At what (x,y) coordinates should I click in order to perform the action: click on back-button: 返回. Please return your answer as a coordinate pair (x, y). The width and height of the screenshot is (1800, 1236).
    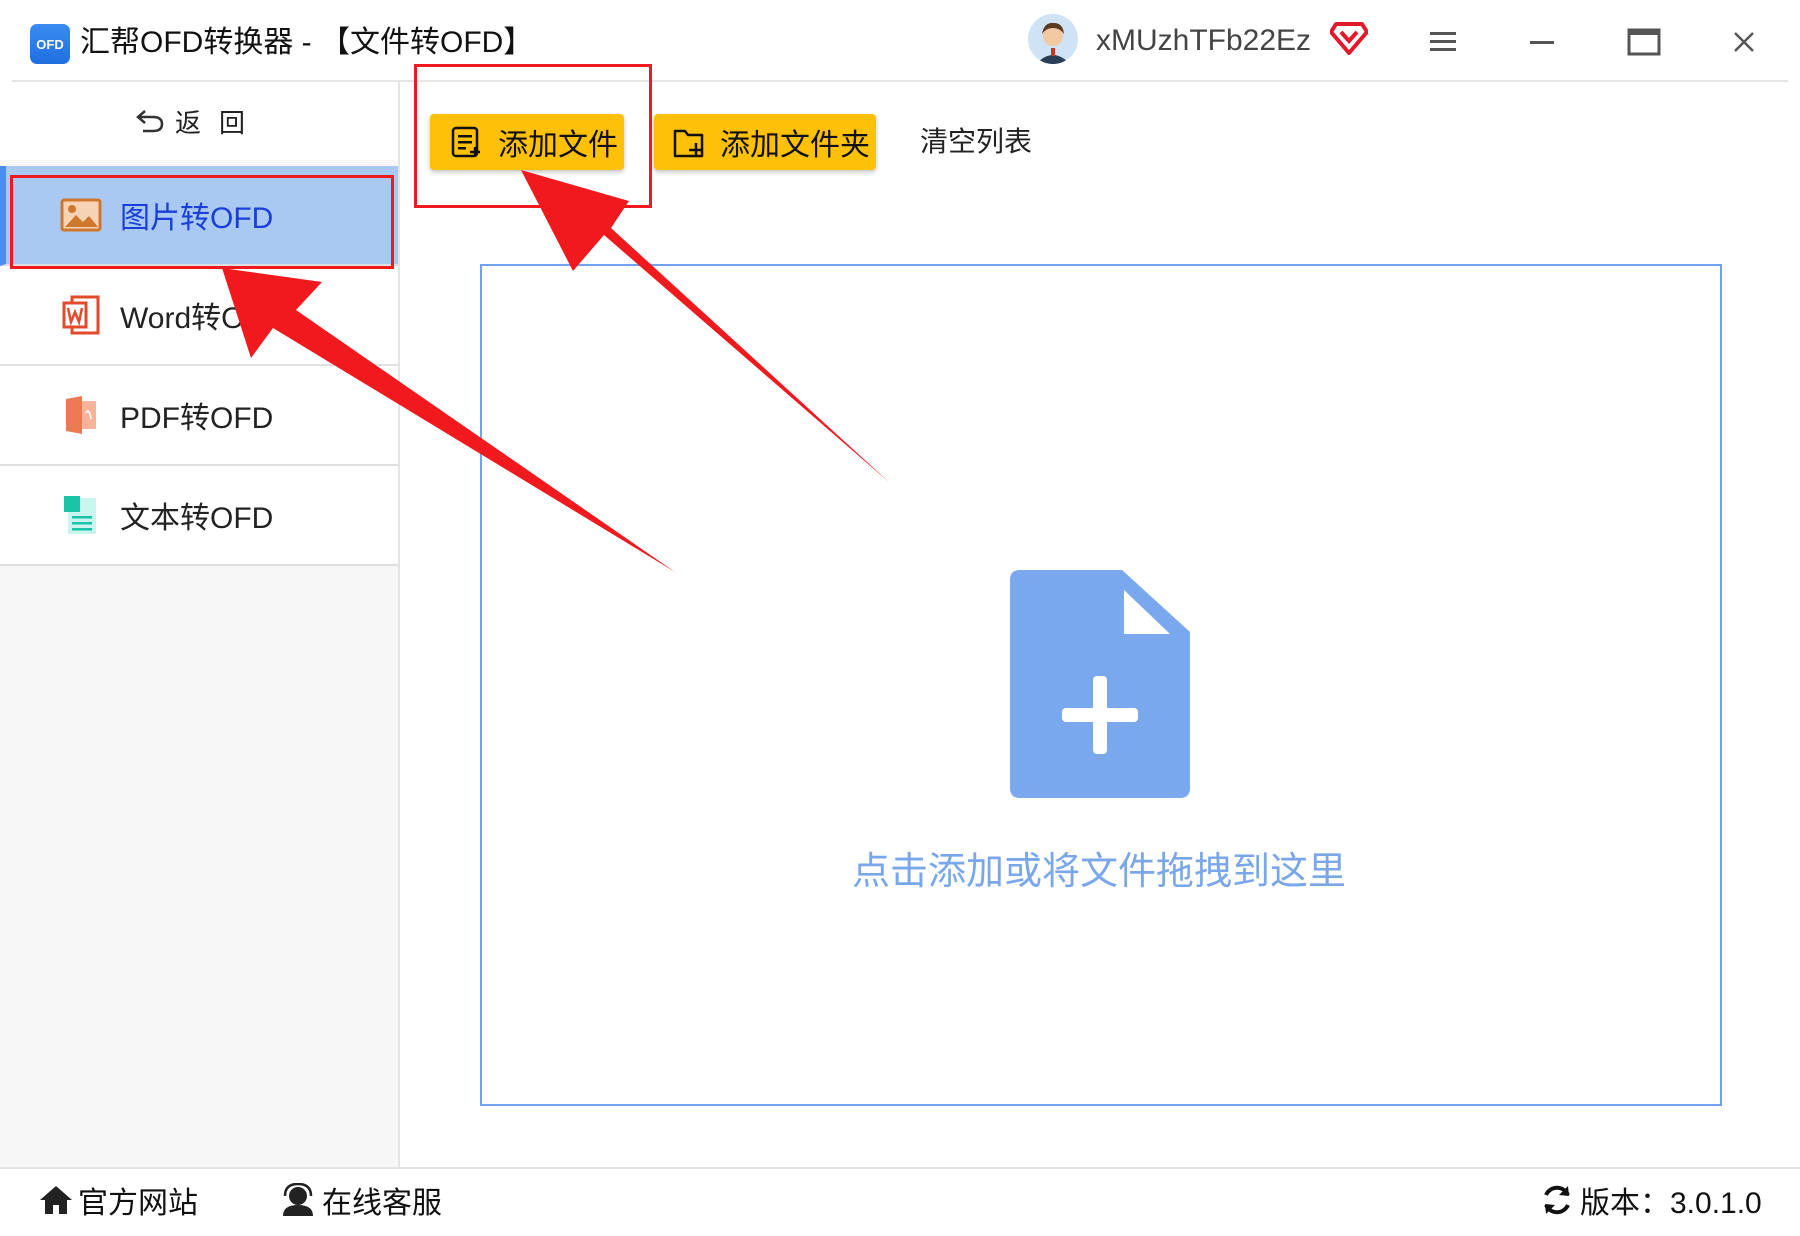
    Looking at the image, I should click on (199, 121).